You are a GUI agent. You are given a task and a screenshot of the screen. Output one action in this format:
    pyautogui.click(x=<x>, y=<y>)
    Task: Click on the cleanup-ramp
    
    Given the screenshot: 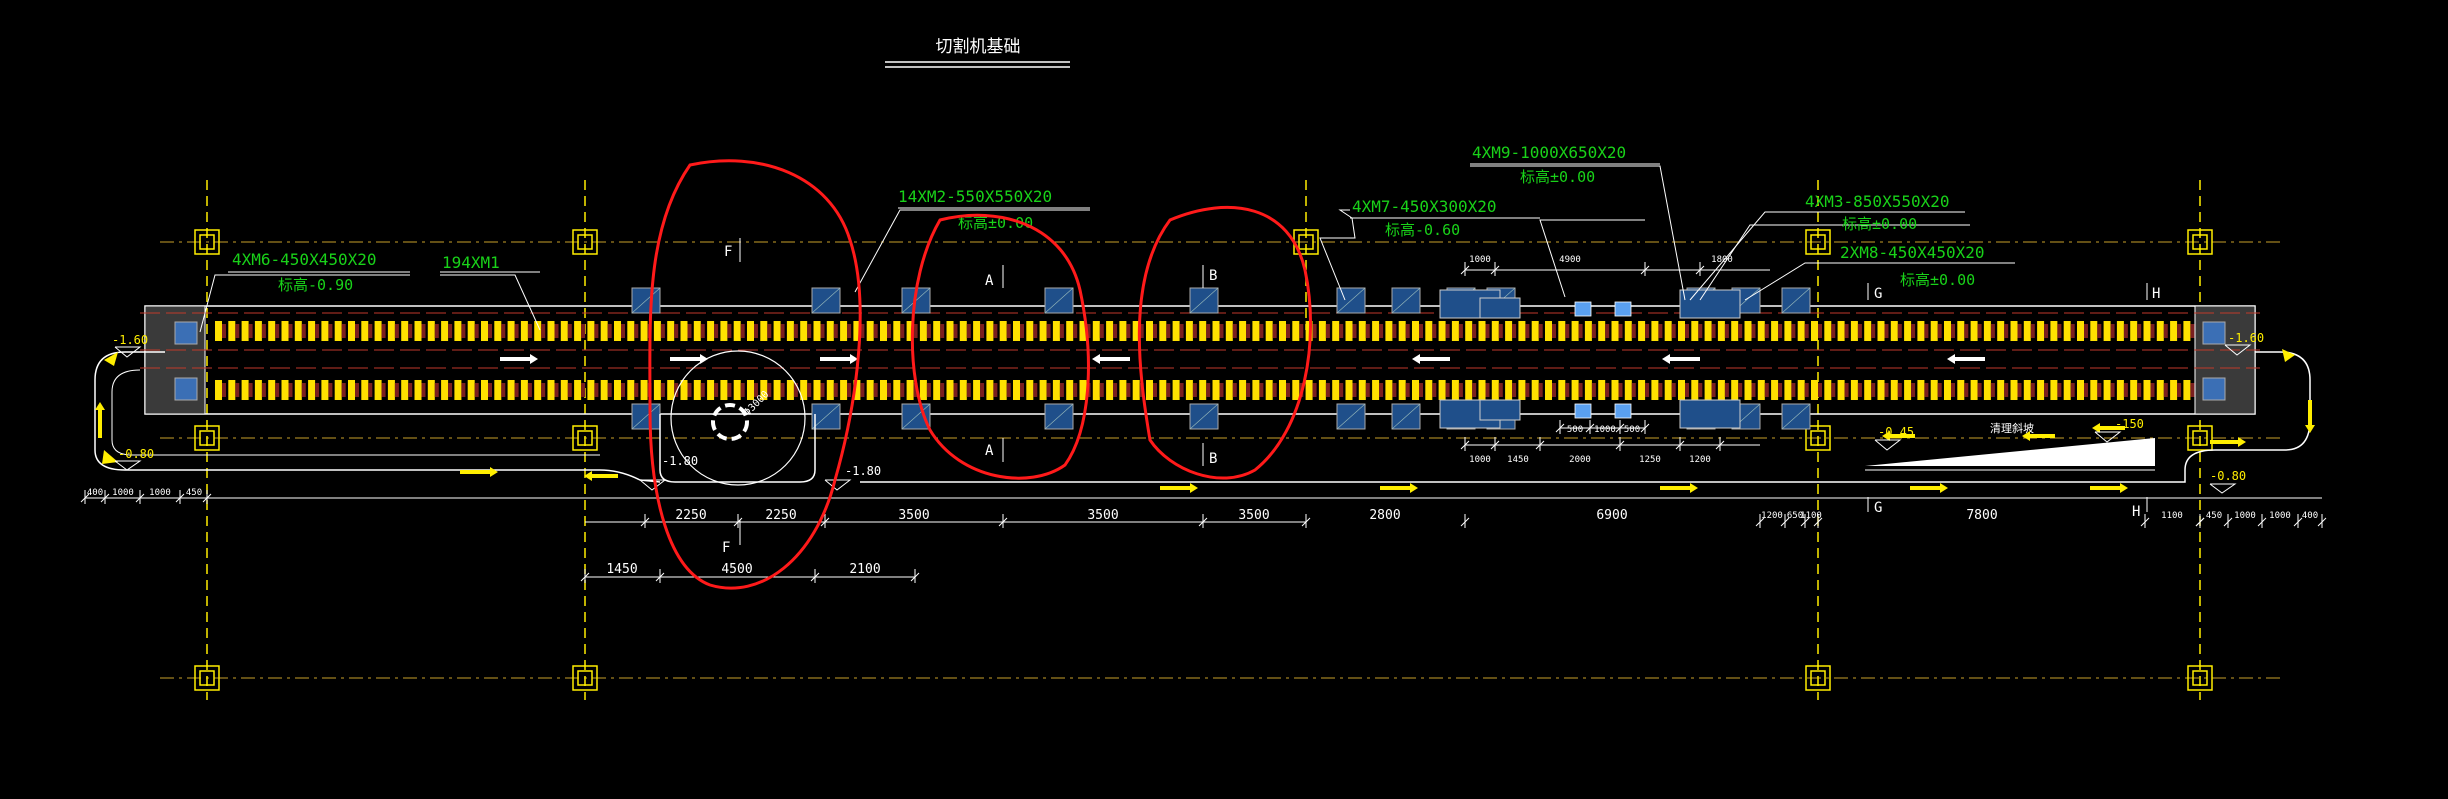 What is the action you would take?
    pyautogui.click(x=2010, y=452)
    